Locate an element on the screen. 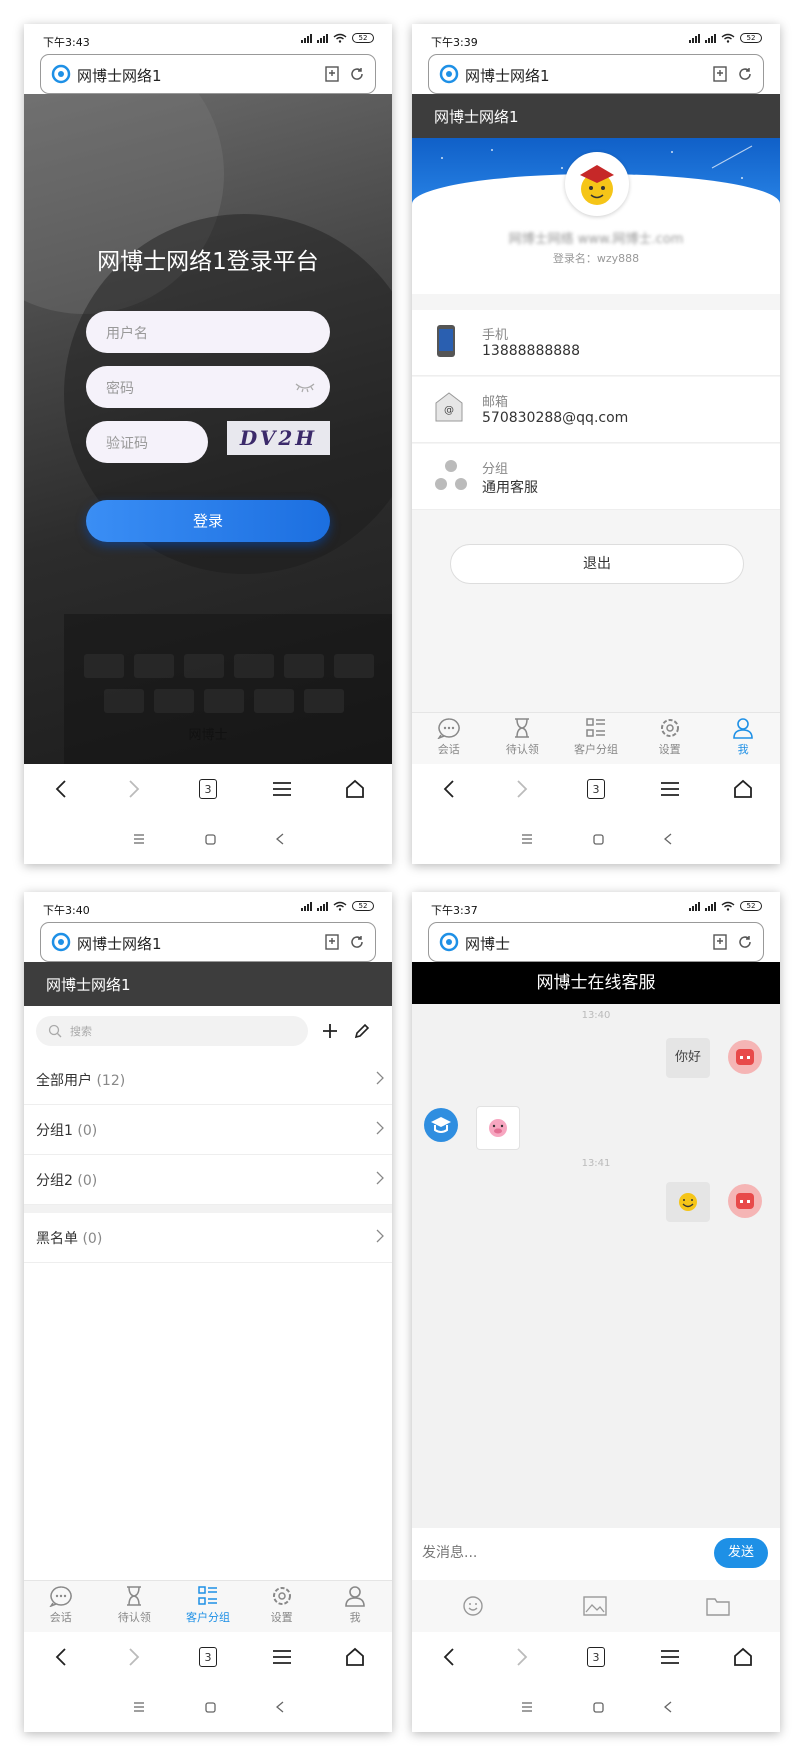 This screenshot has height=1754, width=800. eye-closed-icon is located at coordinates (305, 387).